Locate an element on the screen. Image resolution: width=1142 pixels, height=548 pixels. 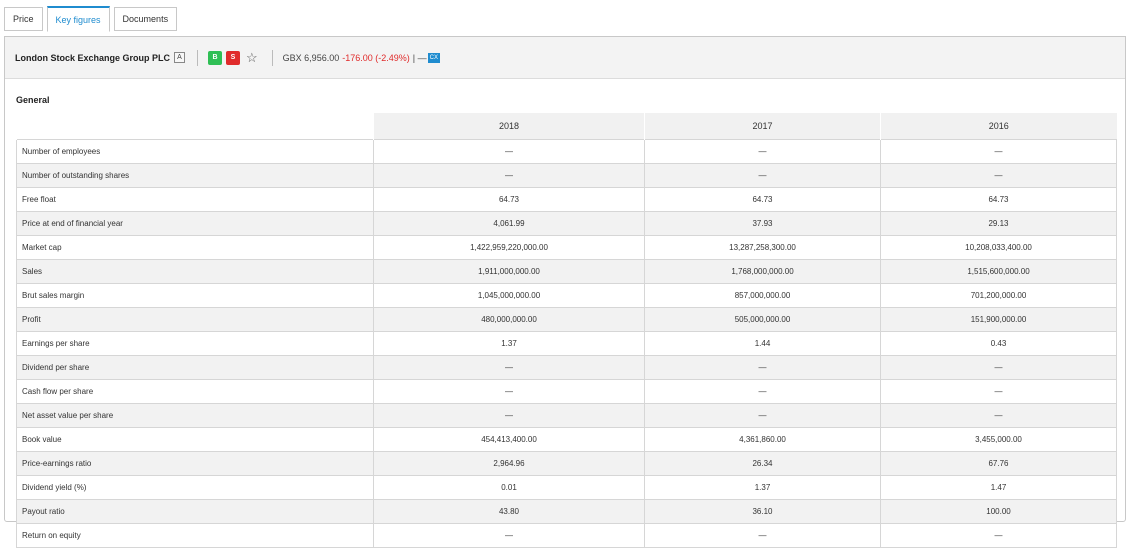
table-cell: 4,361,860.00 is located at coordinates (762, 439).